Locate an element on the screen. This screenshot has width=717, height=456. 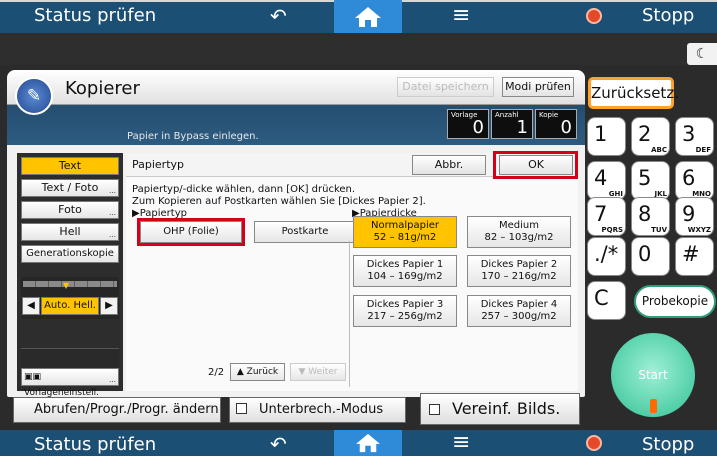
up-arrow-icon: ▲ is located at coordinates (241, 372).